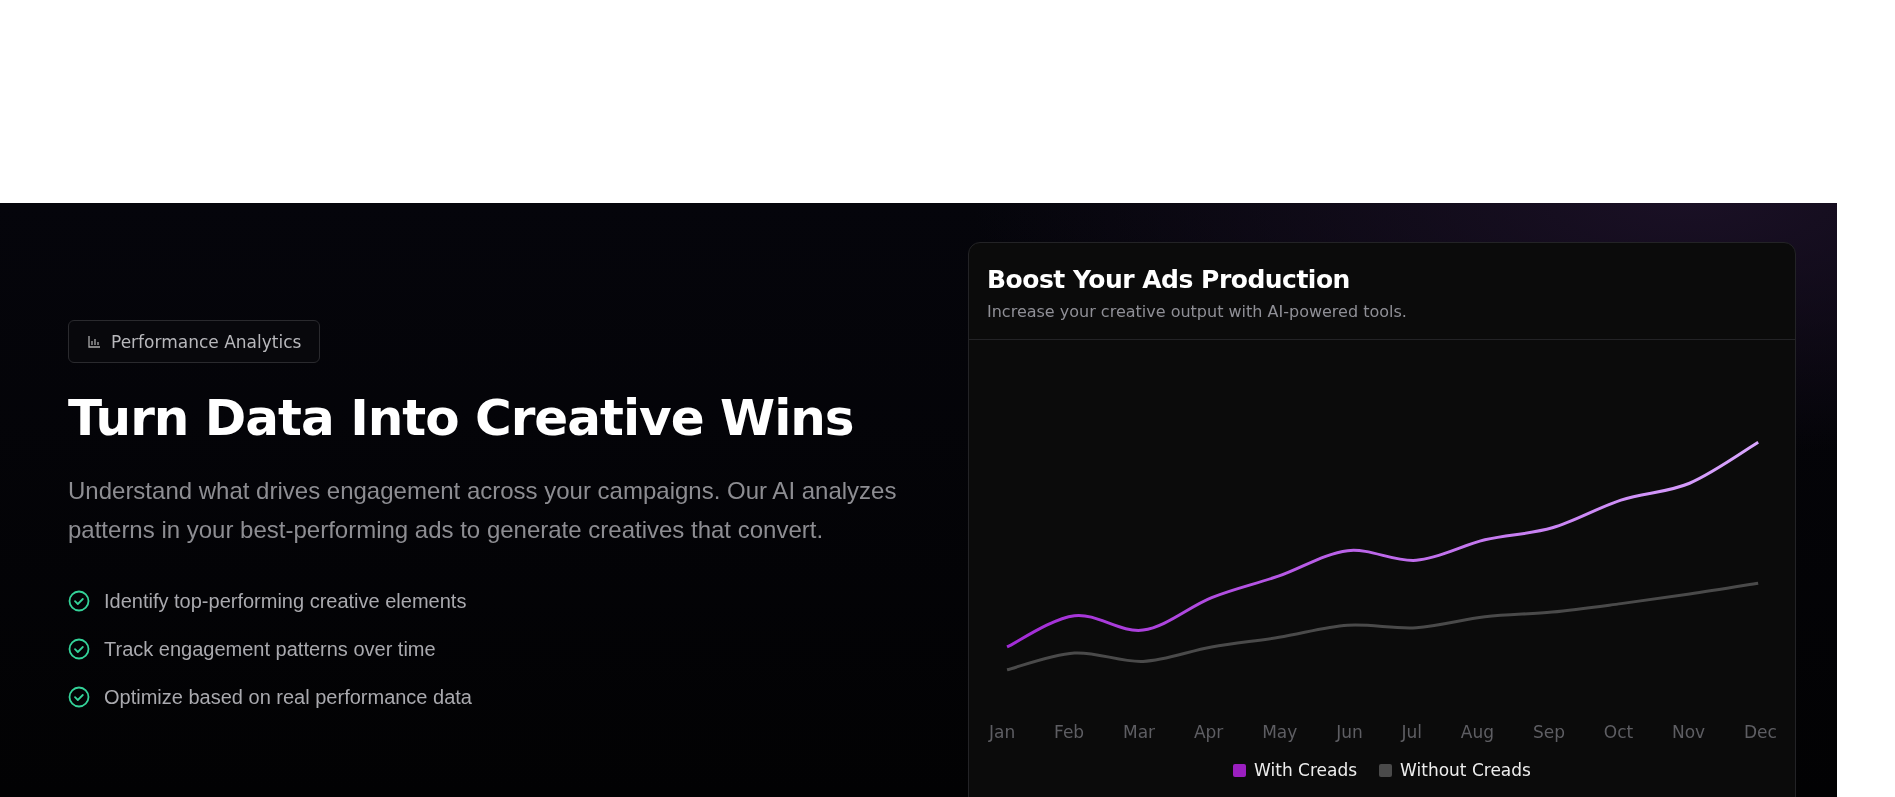 The width and height of the screenshot is (1895, 797). Describe the element at coordinates (206, 341) in the screenshot. I see `badge-label: Performance Analytics` at that location.